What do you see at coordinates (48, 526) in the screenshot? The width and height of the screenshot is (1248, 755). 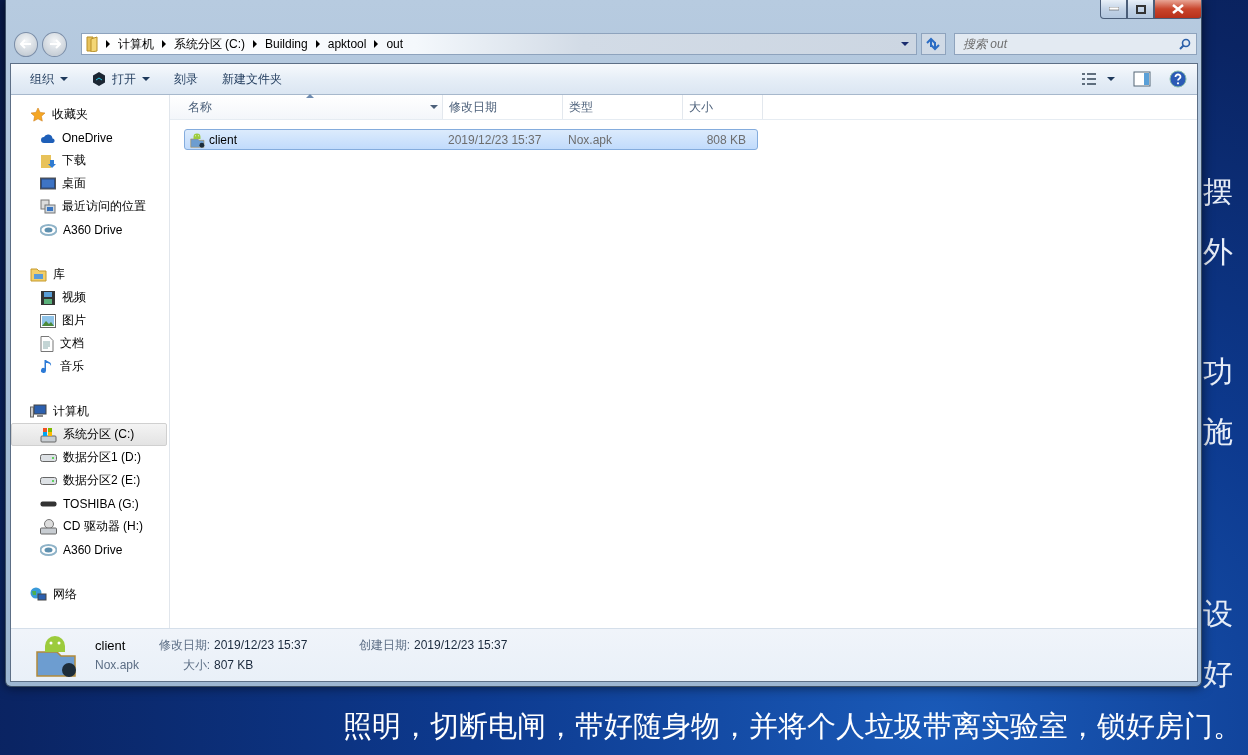 I see `cd-drive-icon` at bounding box center [48, 526].